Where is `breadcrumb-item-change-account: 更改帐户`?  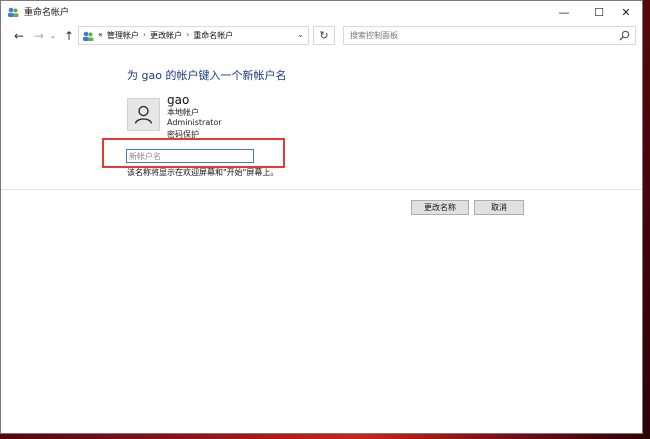 breadcrumb-item-change-account: 更改帐户 is located at coordinates (166, 35).